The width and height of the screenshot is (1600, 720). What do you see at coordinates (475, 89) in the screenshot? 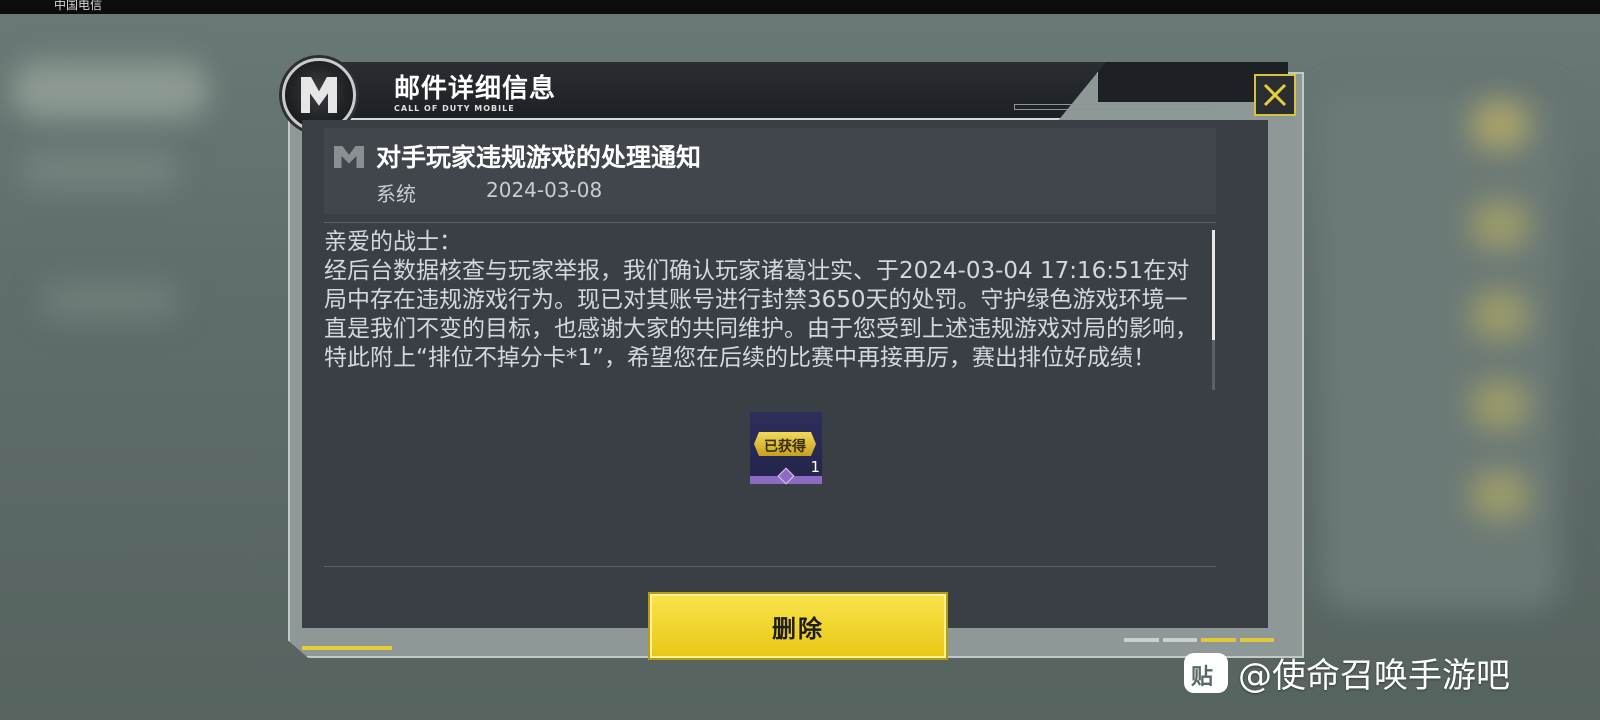
I see `dialog-title: 邮件详细信息` at bounding box center [475, 89].